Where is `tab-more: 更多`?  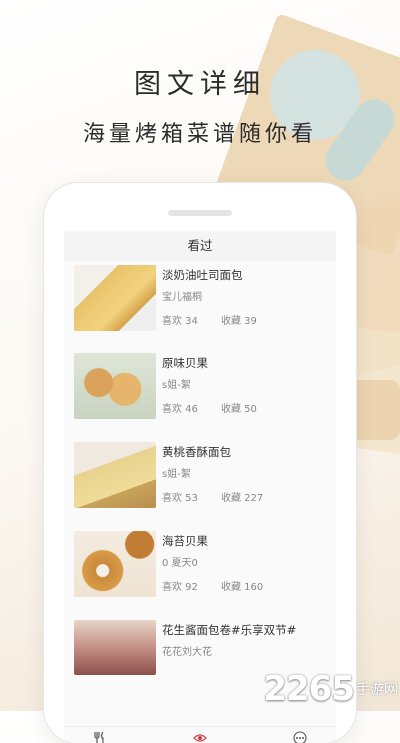 tab-more: 更多 is located at coordinates (300, 736).